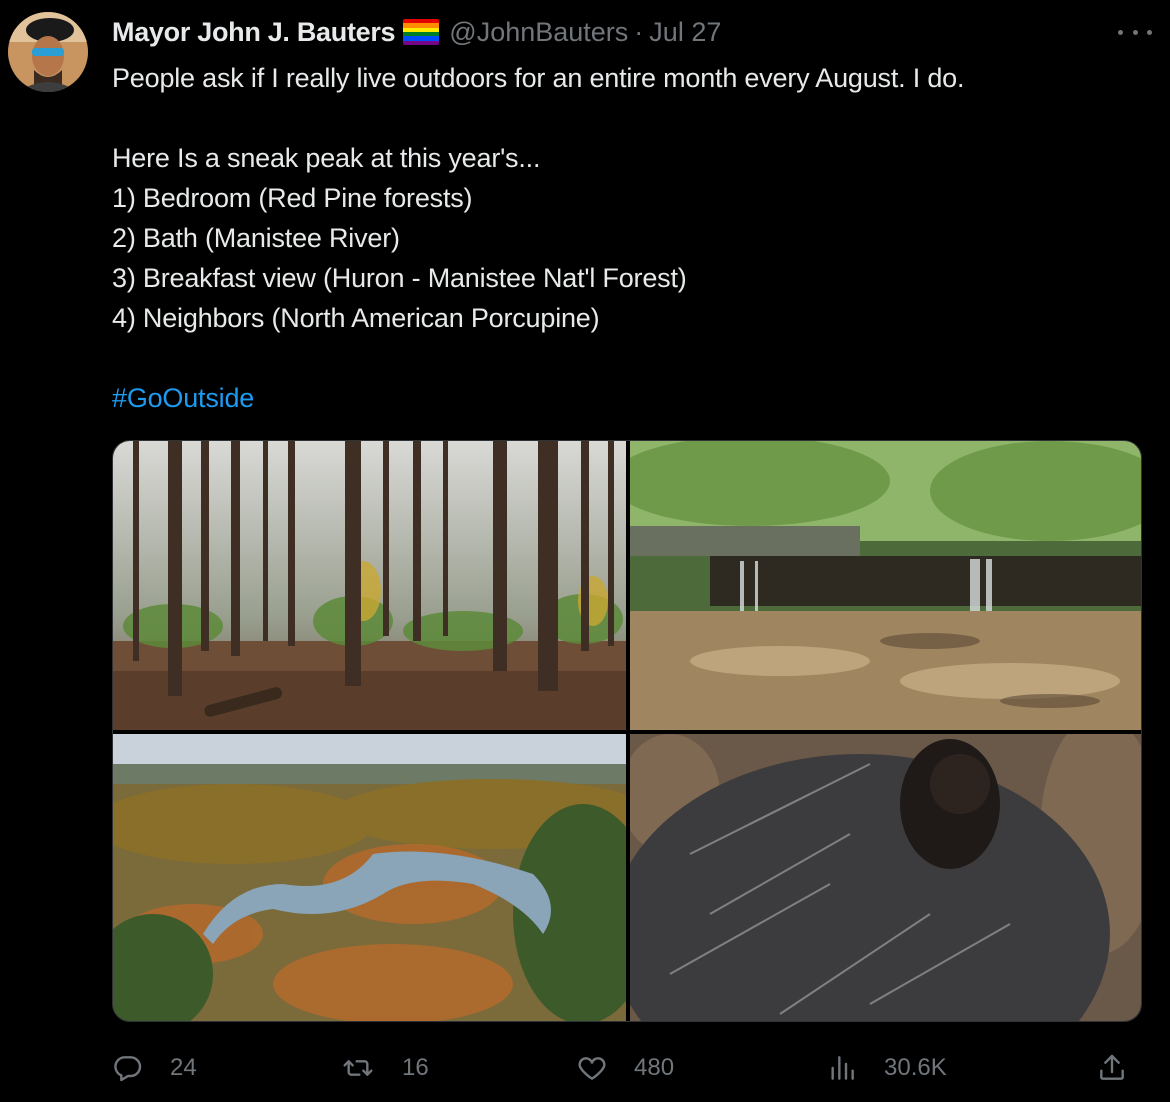 The image size is (1170, 1102). I want to click on share-icon, so click(1112, 1067).